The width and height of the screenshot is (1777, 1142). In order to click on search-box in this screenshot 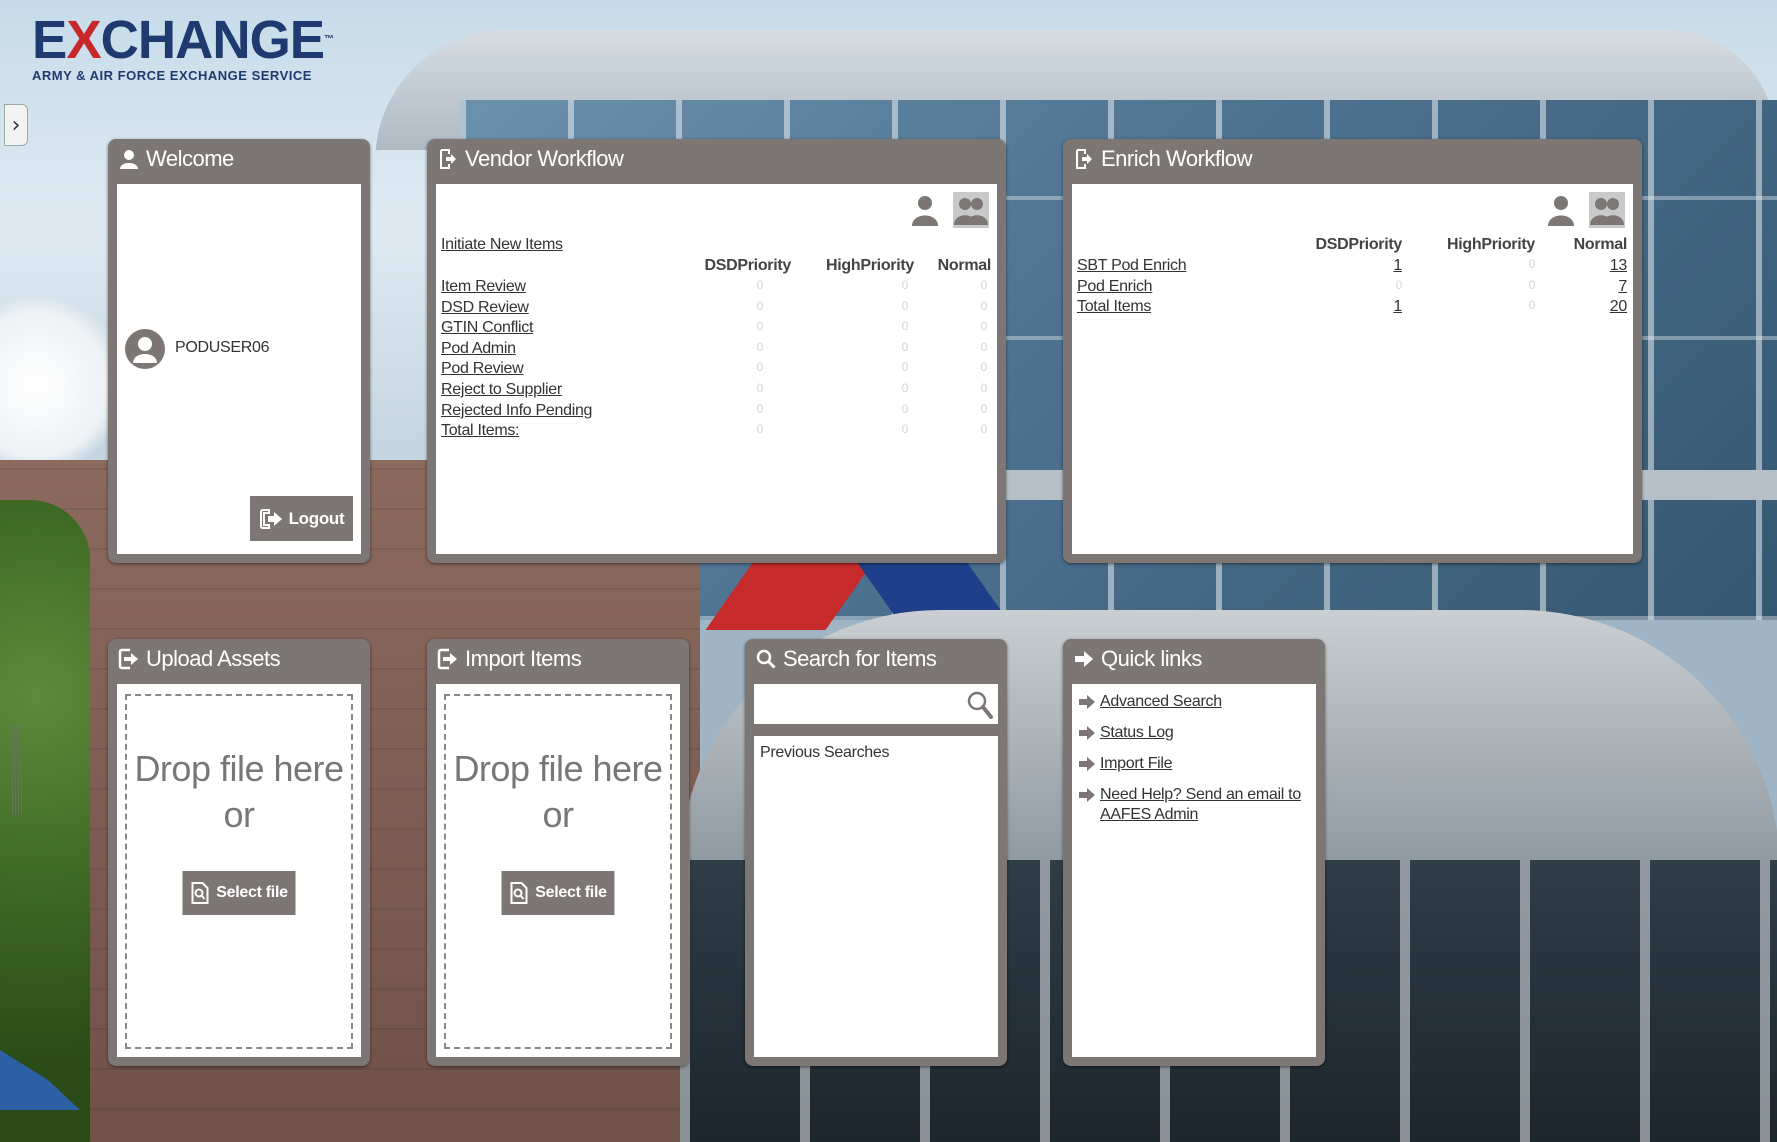, I will do `click(876, 704)`.